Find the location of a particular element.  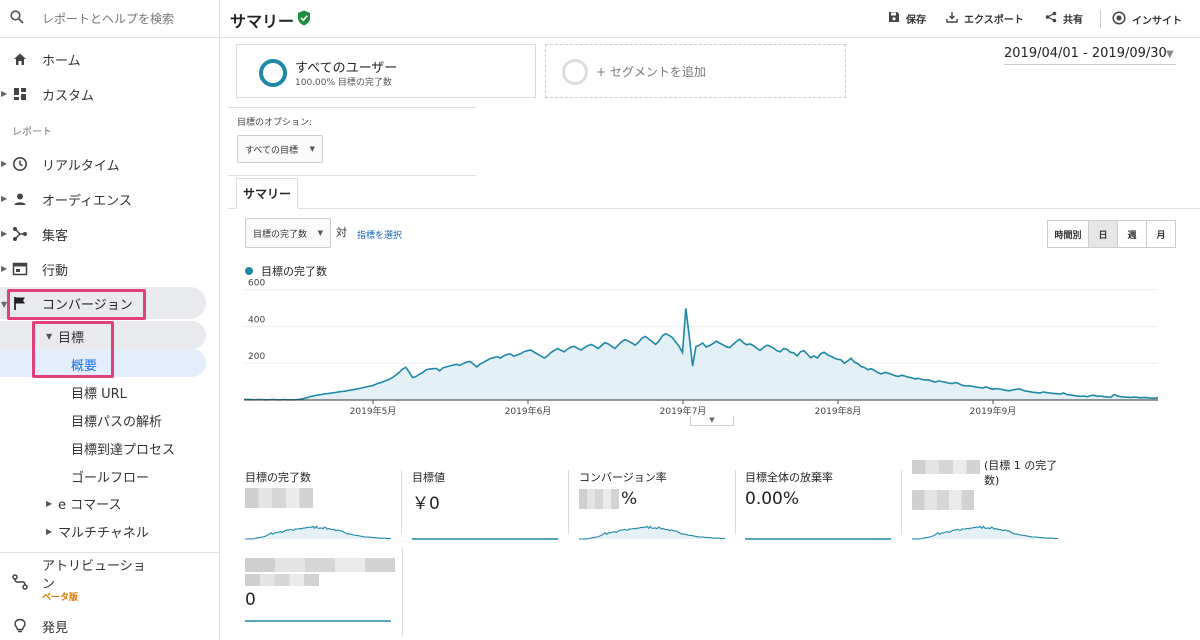

time-week-button: 週 is located at coordinates (1132, 234).